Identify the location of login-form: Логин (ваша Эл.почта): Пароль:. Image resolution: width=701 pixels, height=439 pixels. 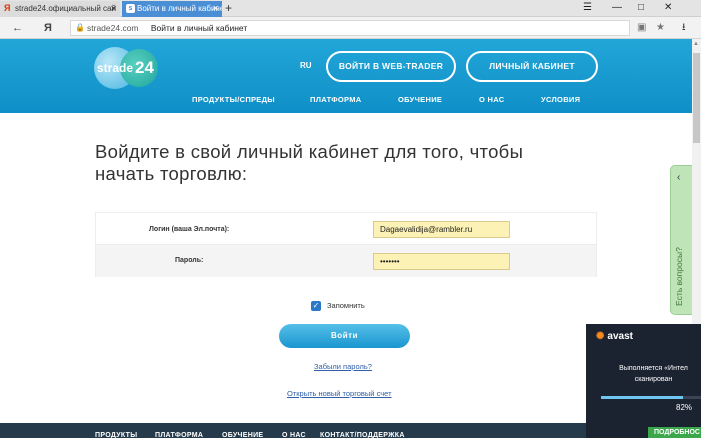
(346, 244).